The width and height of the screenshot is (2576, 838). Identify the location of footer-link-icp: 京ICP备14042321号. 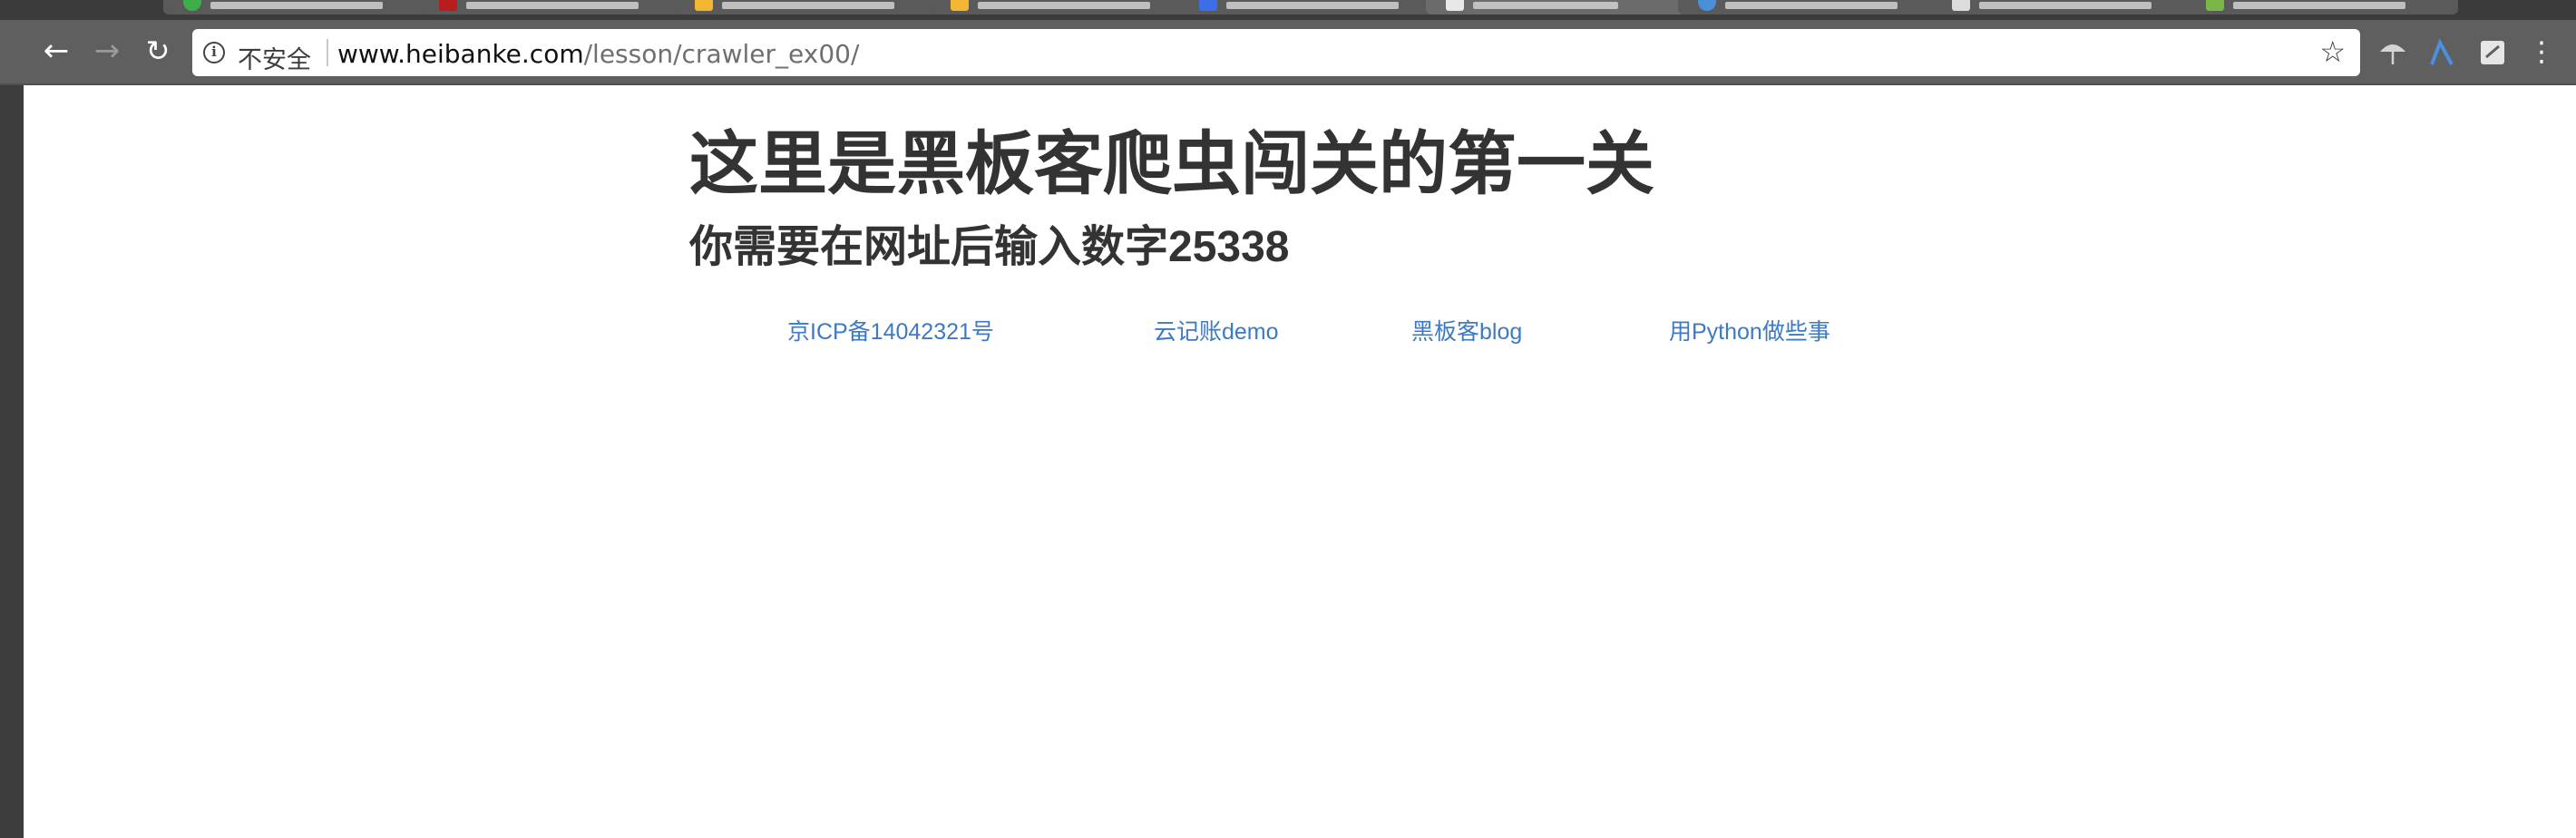
(890, 330).